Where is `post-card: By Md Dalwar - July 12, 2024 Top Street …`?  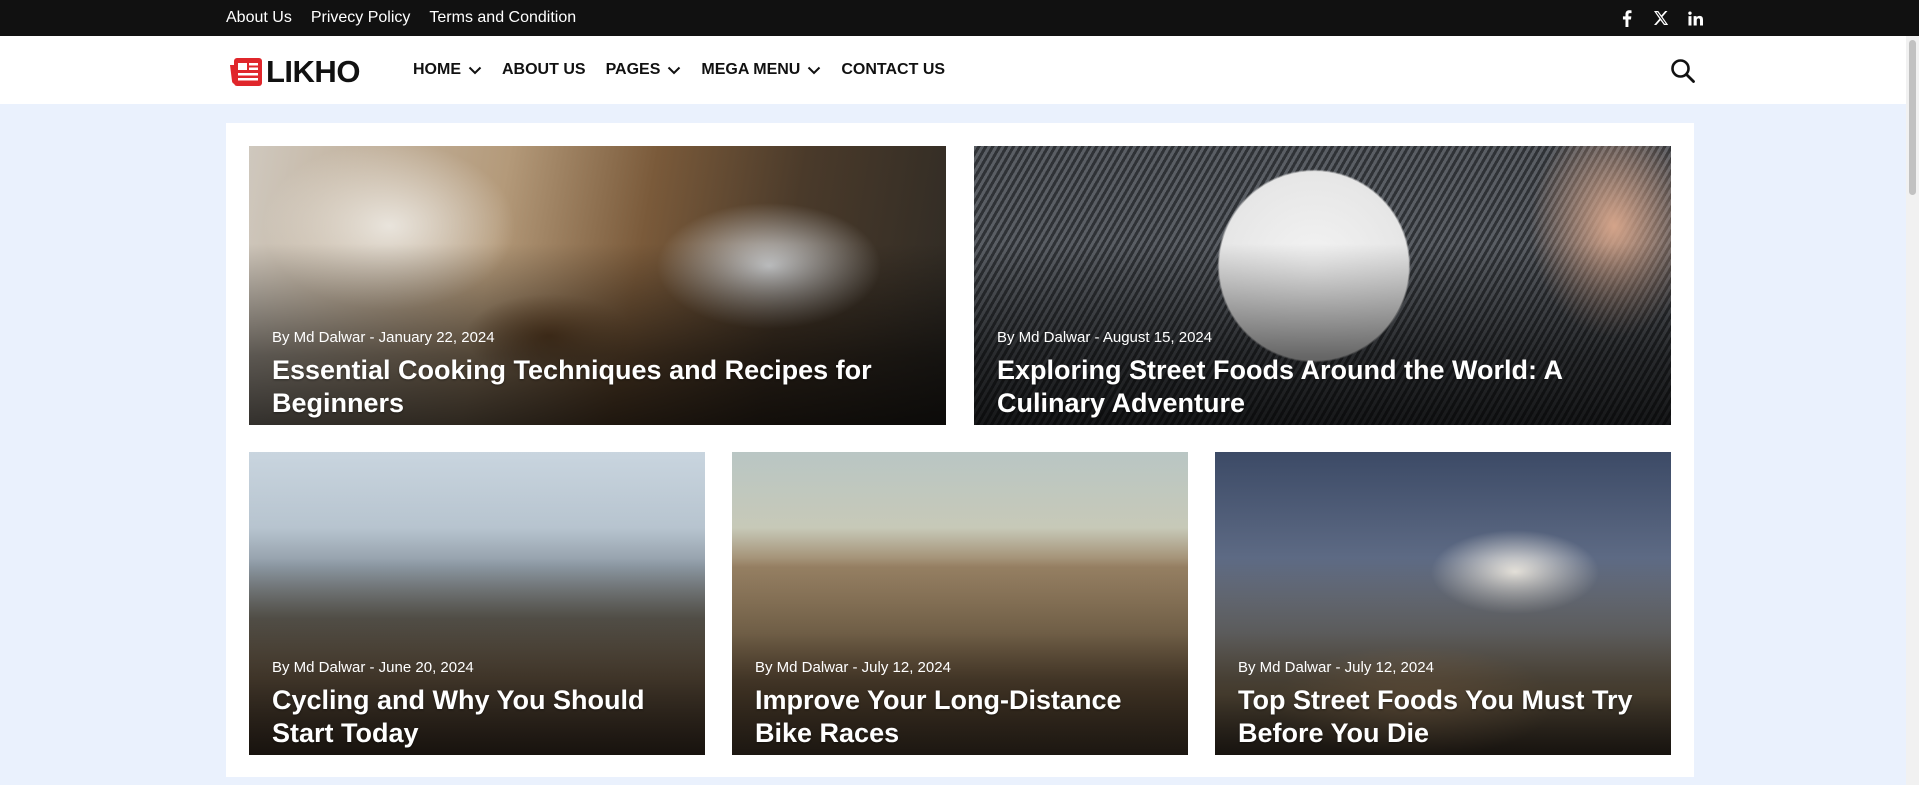
post-card: By Md Dalwar - July 12, 2024 Top Street … is located at coordinates (1443, 603).